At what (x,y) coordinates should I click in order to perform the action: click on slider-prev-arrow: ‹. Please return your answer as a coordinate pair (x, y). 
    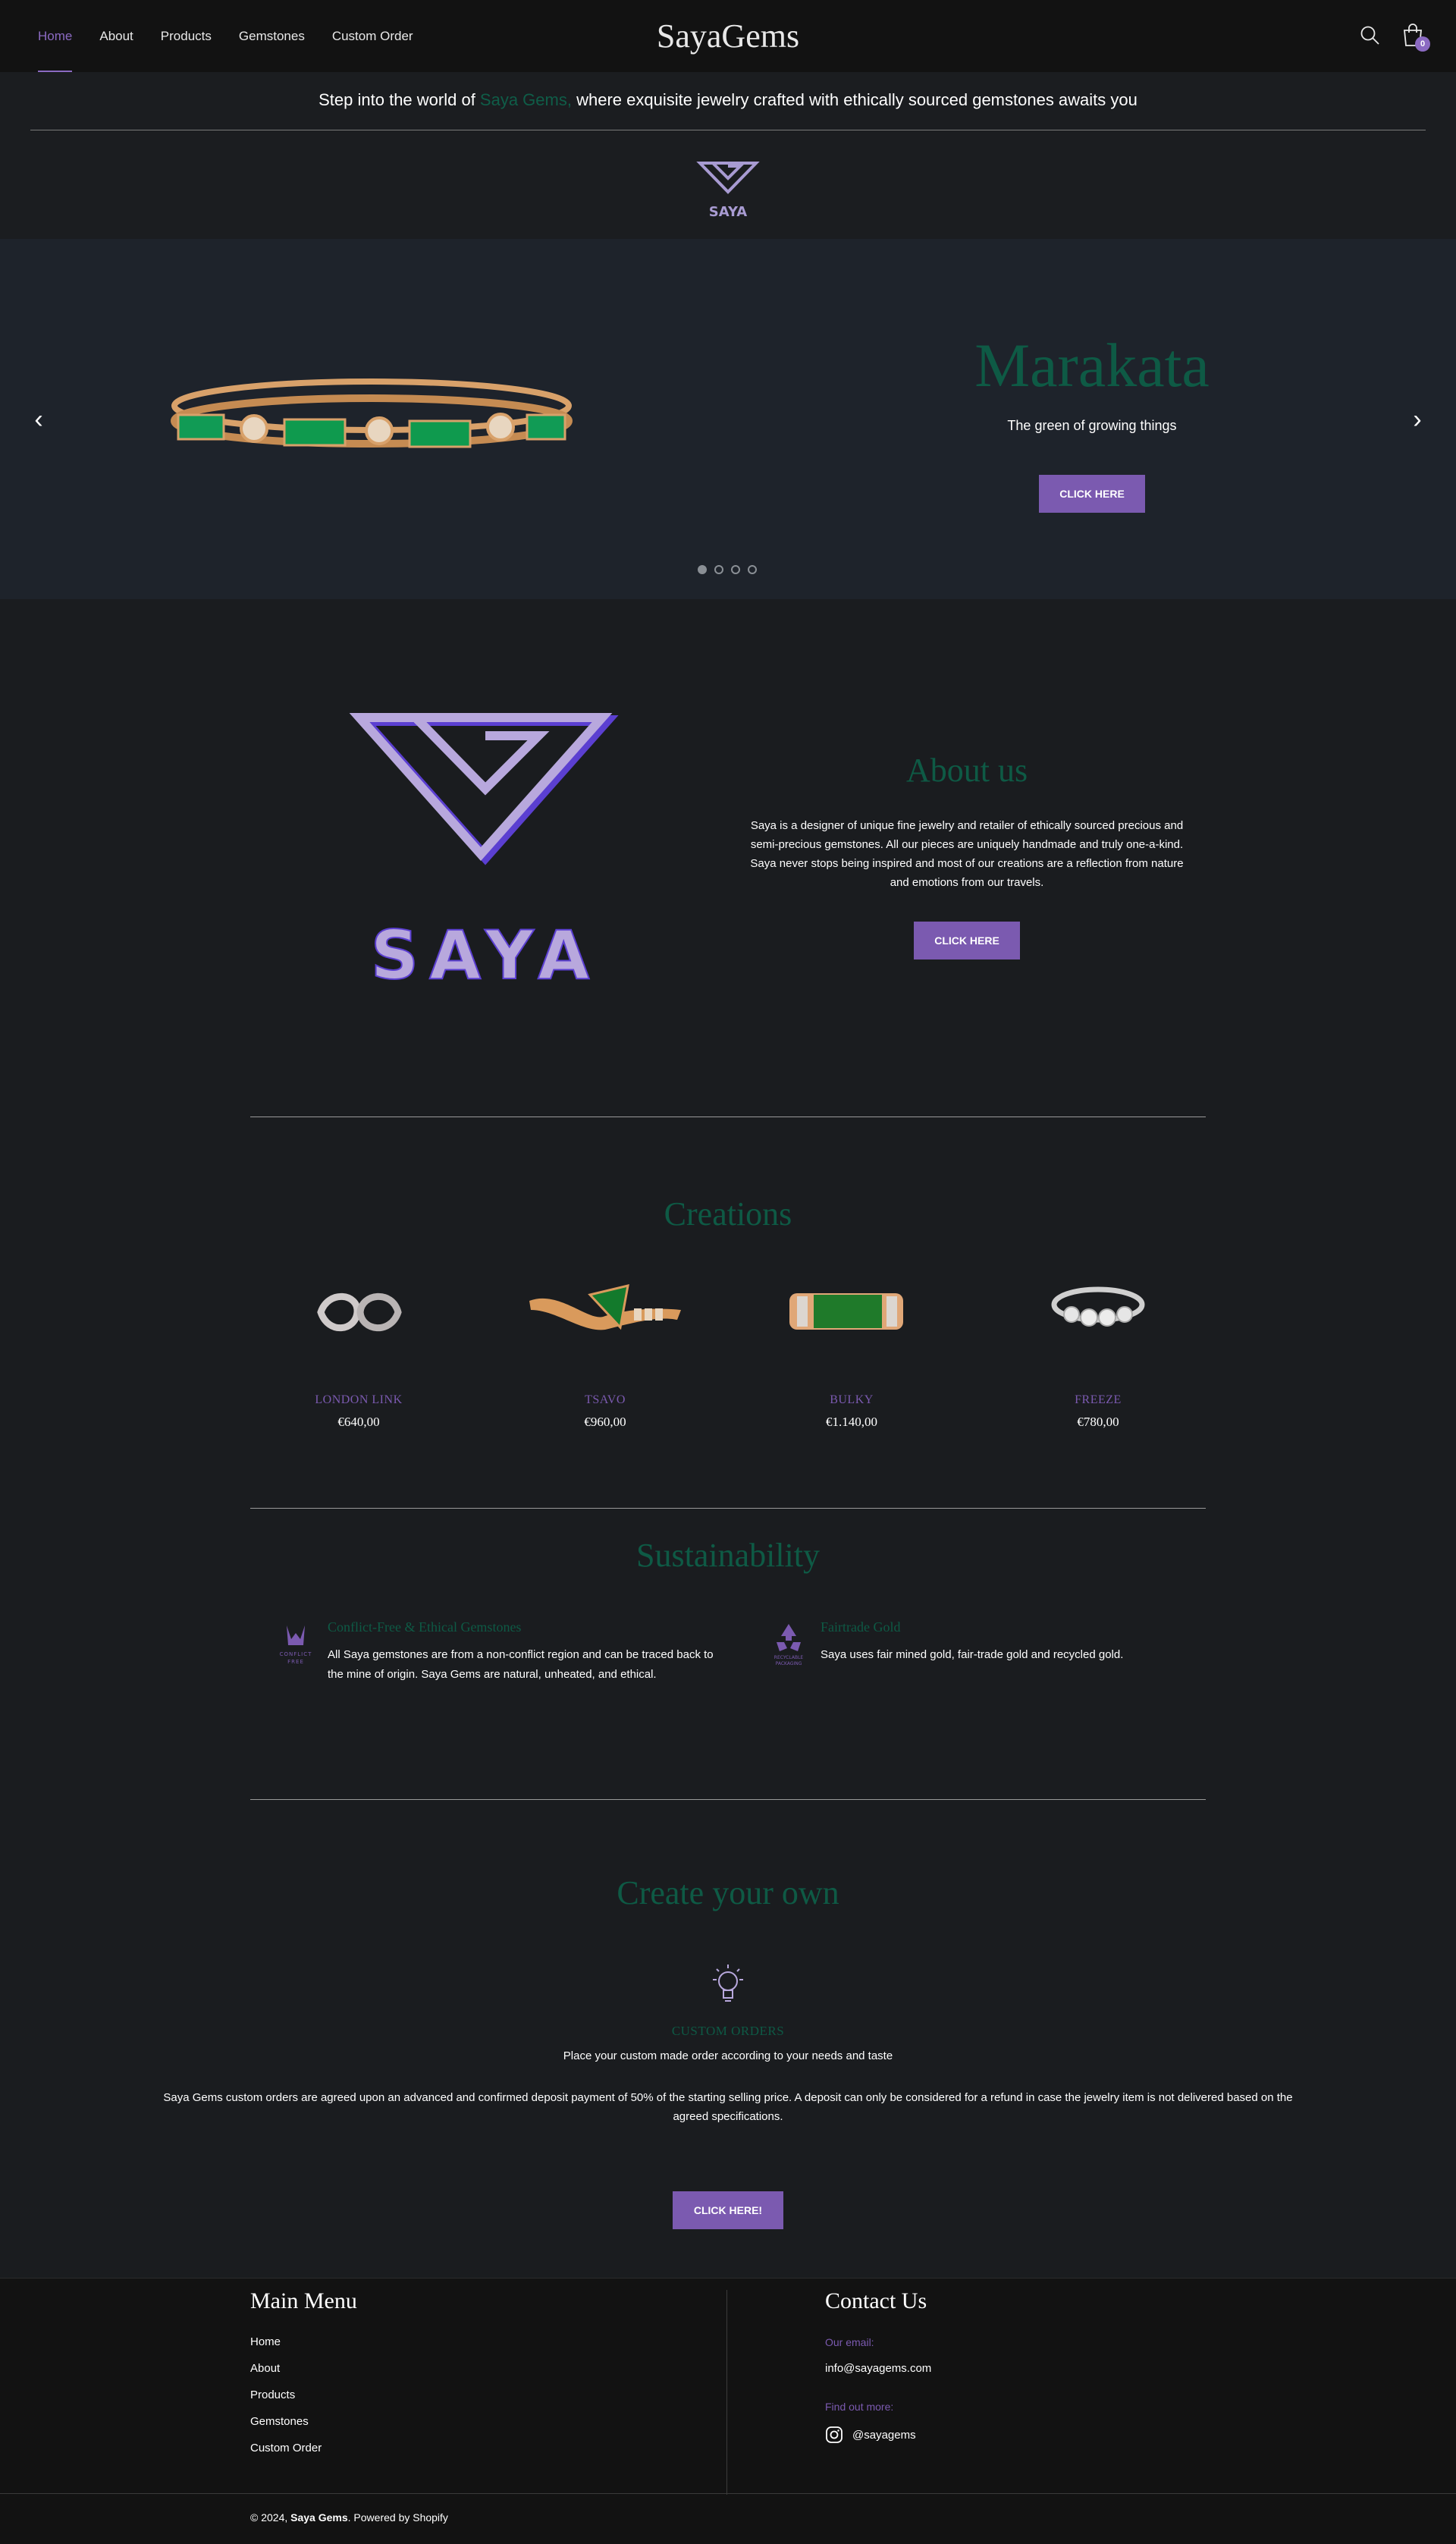
    Looking at the image, I should click on (38, 419).